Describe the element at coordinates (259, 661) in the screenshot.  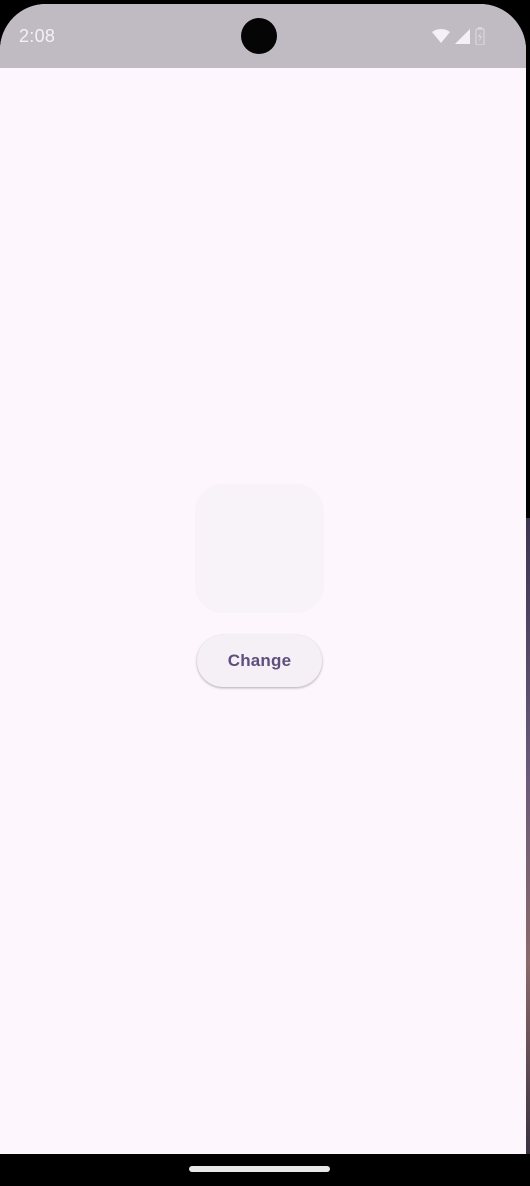
I see `change-button: Change` at that location.